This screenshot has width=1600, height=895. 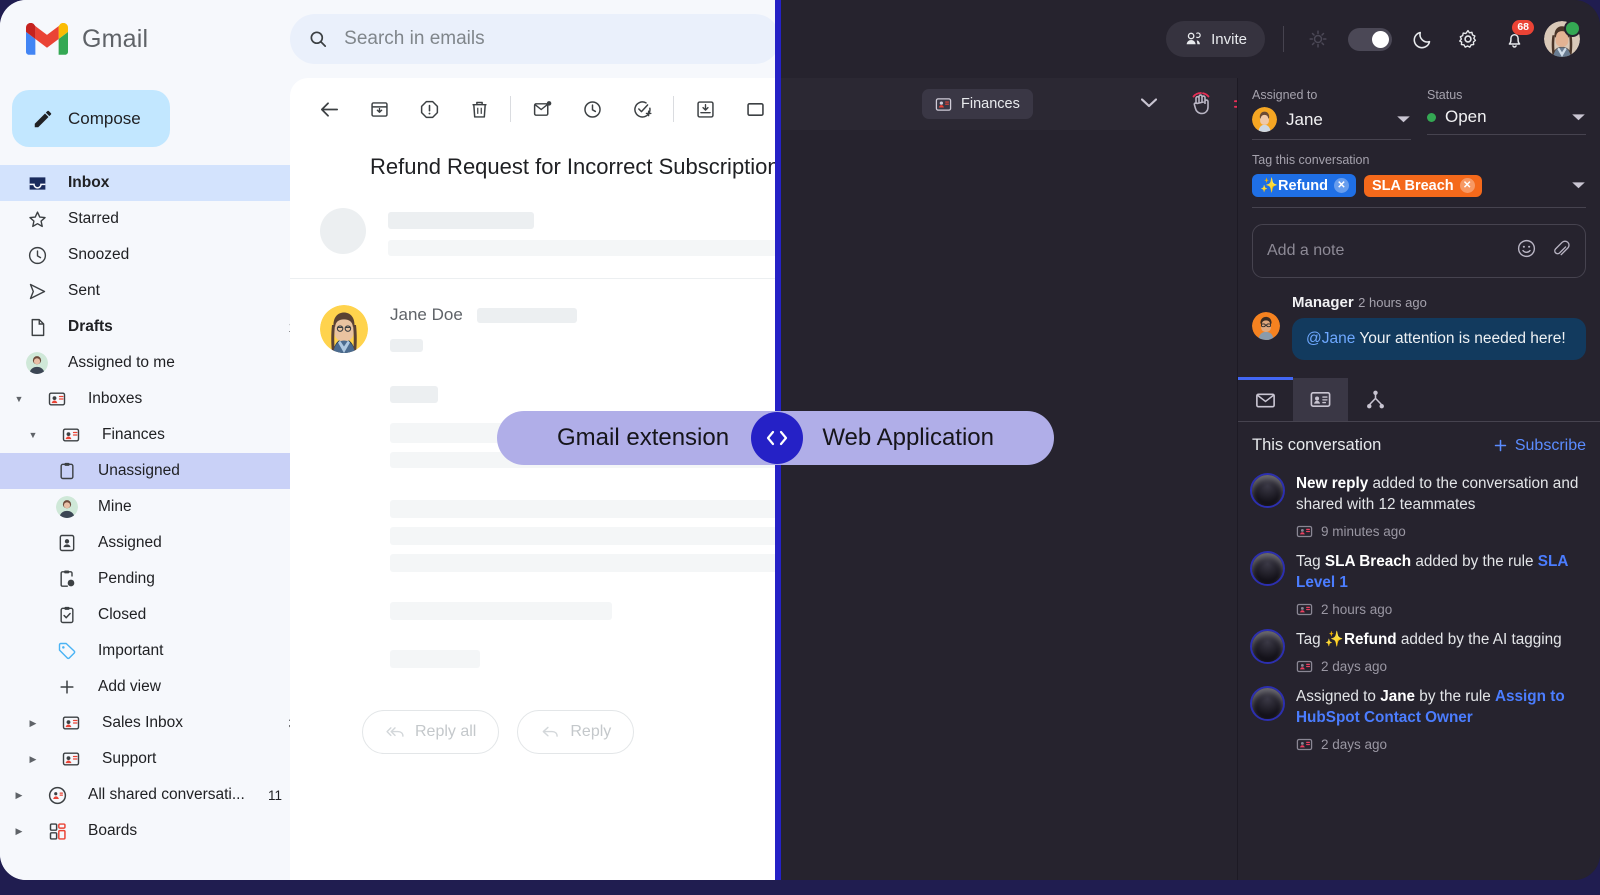 What do you see at coordinates (145, 831) in the screenshot?
I see `sidebar-item-boards: ▶ Boards` at bounding box center [145, 831].